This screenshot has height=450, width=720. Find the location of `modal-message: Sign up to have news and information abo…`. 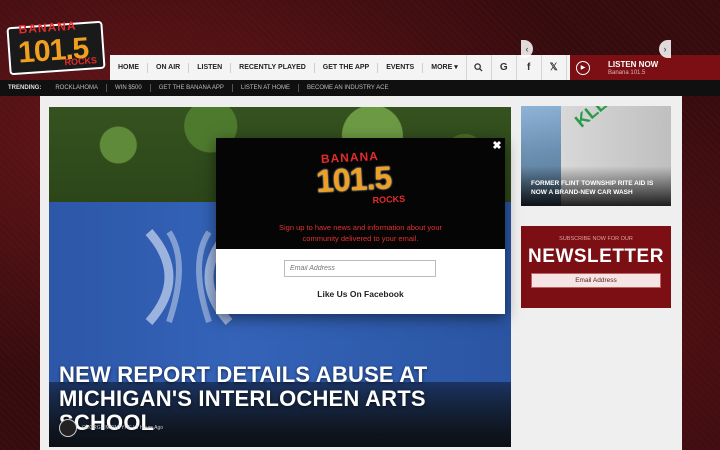

modal-message: Sign up to have news and information abo… is located at coordinates (360, 233).